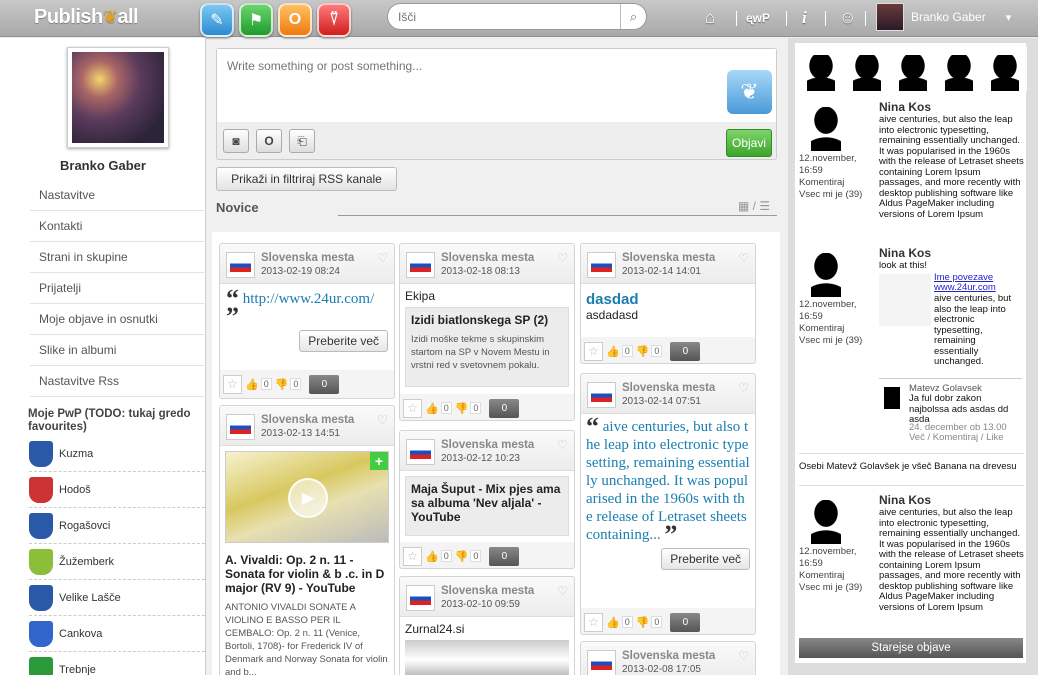  I want to click on older-posts-button: Starejse objave, so click(911, 648).